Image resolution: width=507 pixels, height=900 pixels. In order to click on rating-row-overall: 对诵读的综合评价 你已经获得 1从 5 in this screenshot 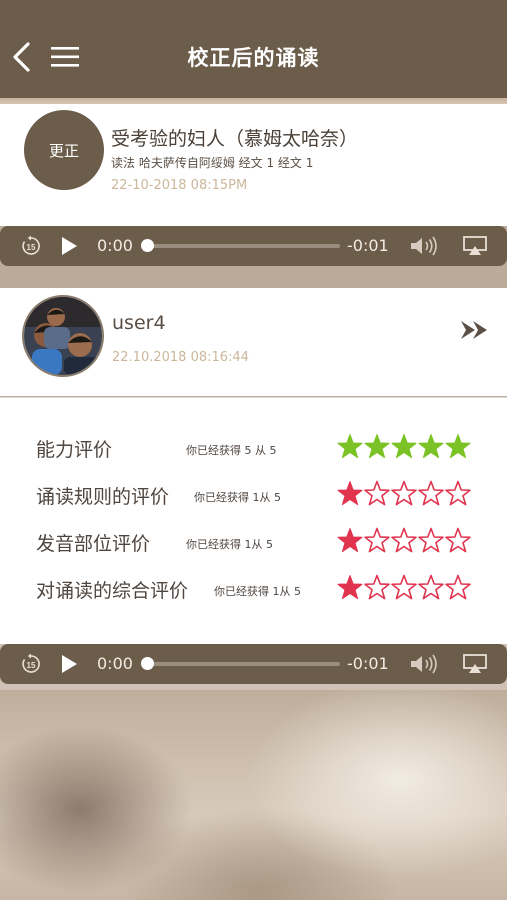, I will do `click(253, 589)`.